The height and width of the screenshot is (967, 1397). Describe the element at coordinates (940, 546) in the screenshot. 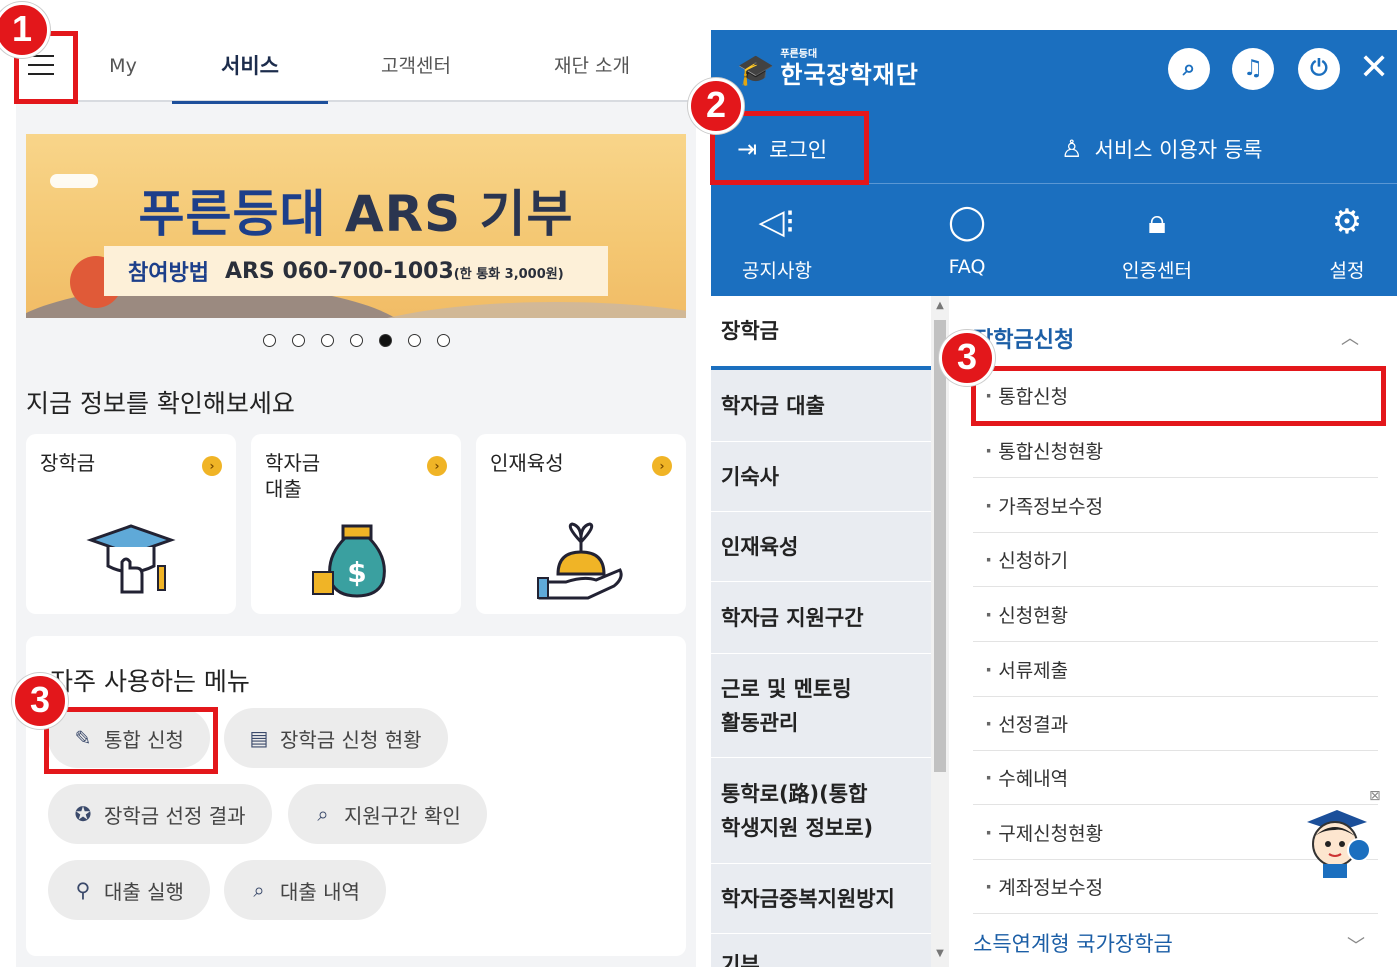

I see `scrollbar-thumb` at that location.